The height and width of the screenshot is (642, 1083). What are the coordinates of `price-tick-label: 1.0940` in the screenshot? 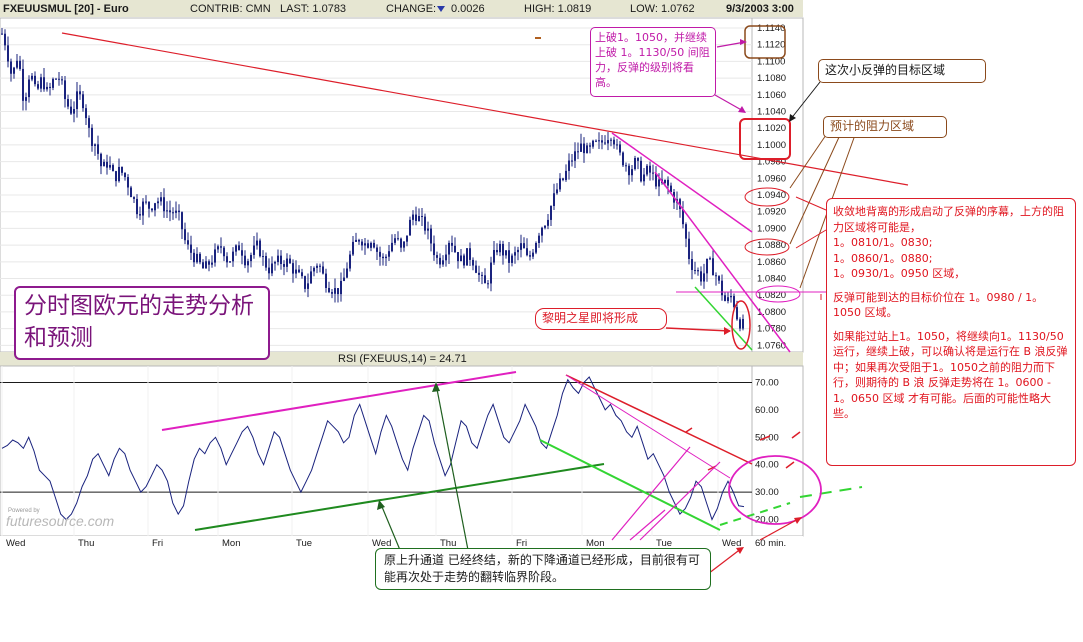 It's located at (771, 195).